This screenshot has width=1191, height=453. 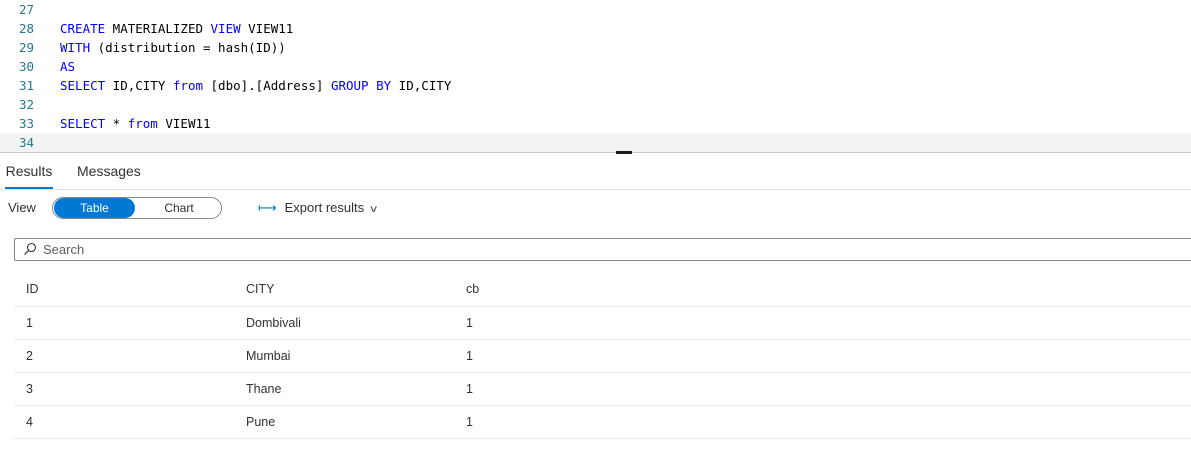 What do you see at coordinates (261, 422) in the screenshot?
I see `cell-city: Pune` at bounding box center [261, 422].